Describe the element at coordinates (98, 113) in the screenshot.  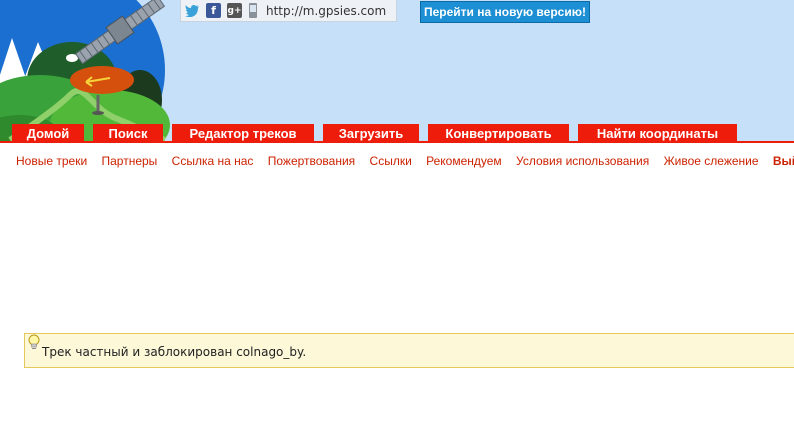
I see `signpost-base` at that location.